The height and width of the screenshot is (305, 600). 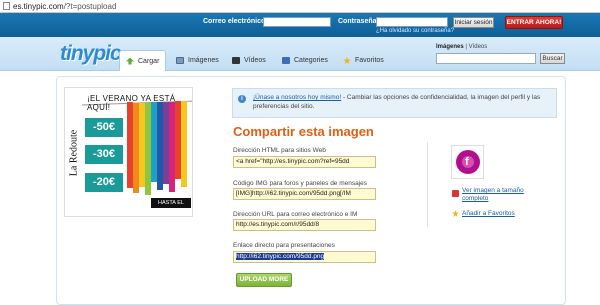 What do you see at coordinates (303, 131) in the screenshot?
I see `section-title: Compartir esta imagen` at bounding box center [303, 131].